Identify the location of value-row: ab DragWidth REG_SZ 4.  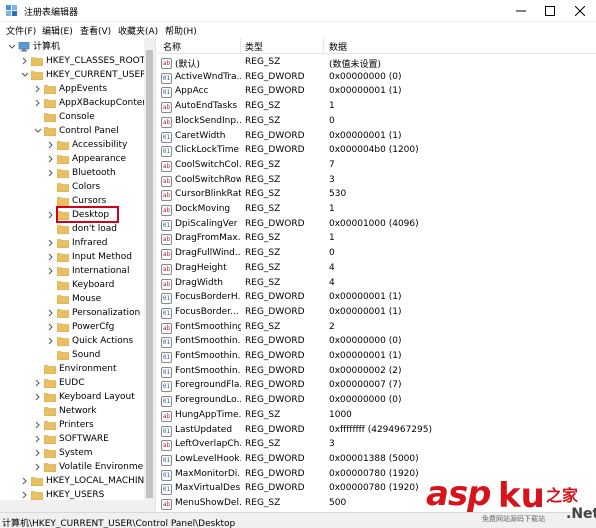
(376, 284).